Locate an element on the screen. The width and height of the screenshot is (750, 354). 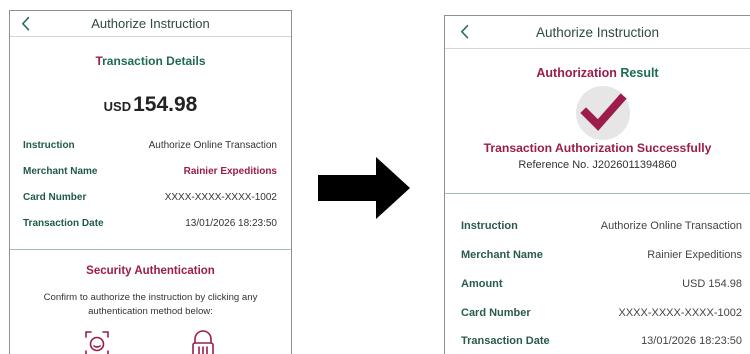
amount-value: 154.98 is located at coordinates (165, 104).